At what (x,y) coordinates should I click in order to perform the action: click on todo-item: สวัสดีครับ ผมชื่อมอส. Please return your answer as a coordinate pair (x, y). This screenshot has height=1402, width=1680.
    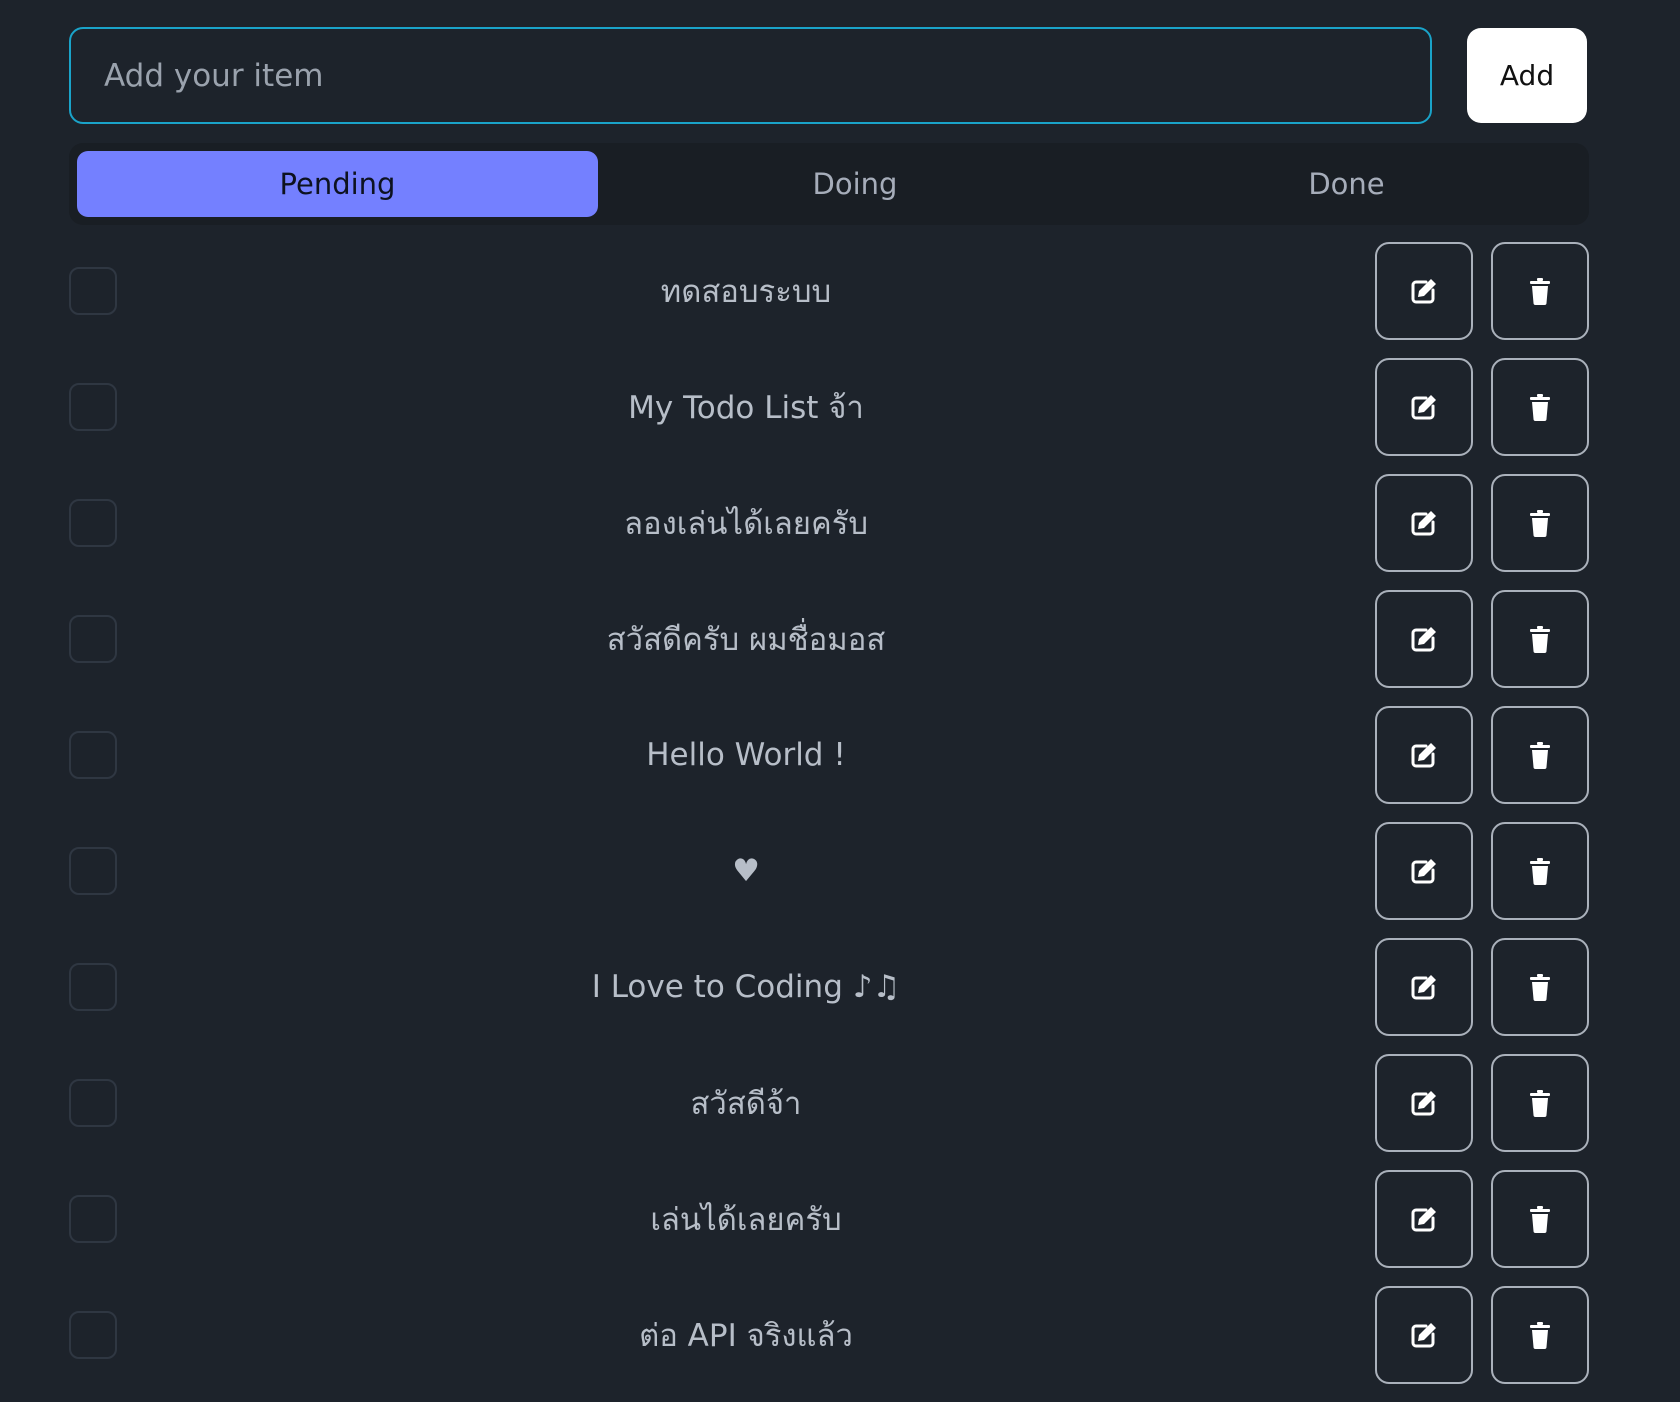
    Looking at the image, I should click on (840, 648).